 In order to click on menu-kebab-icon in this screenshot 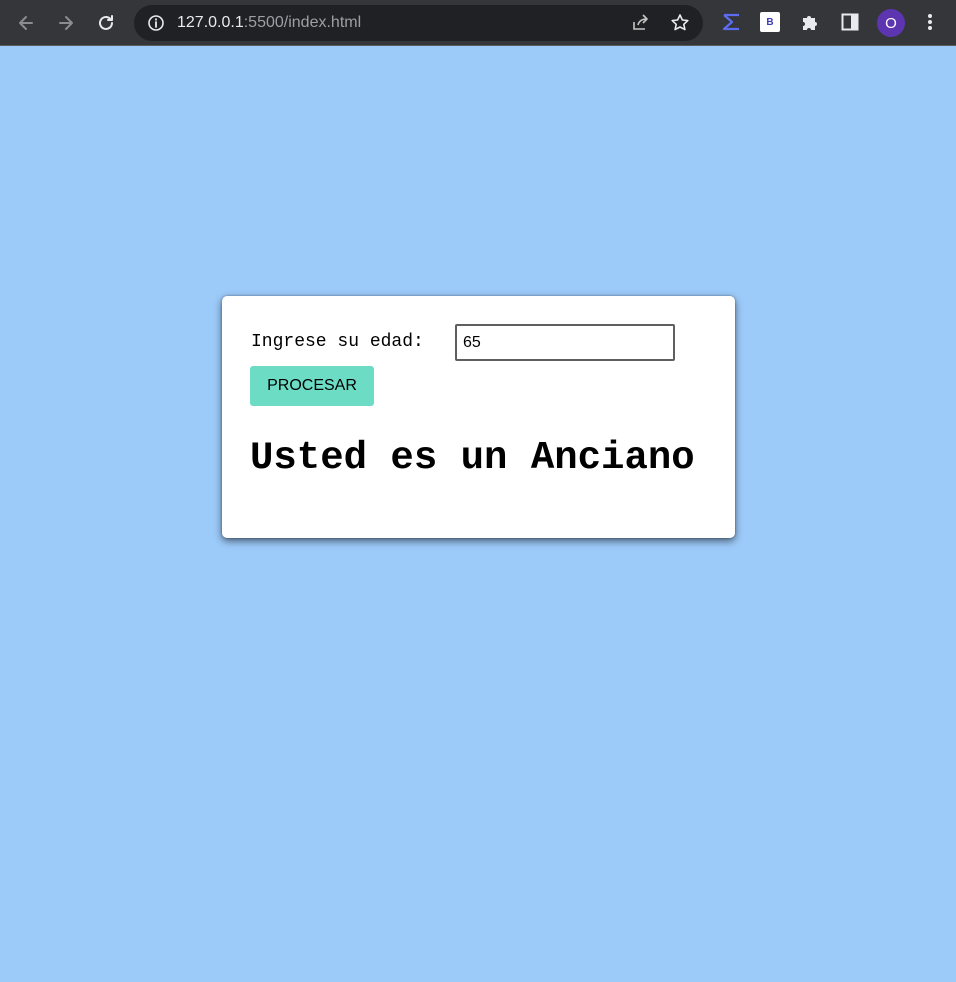, I will do `click(930, 22)`.